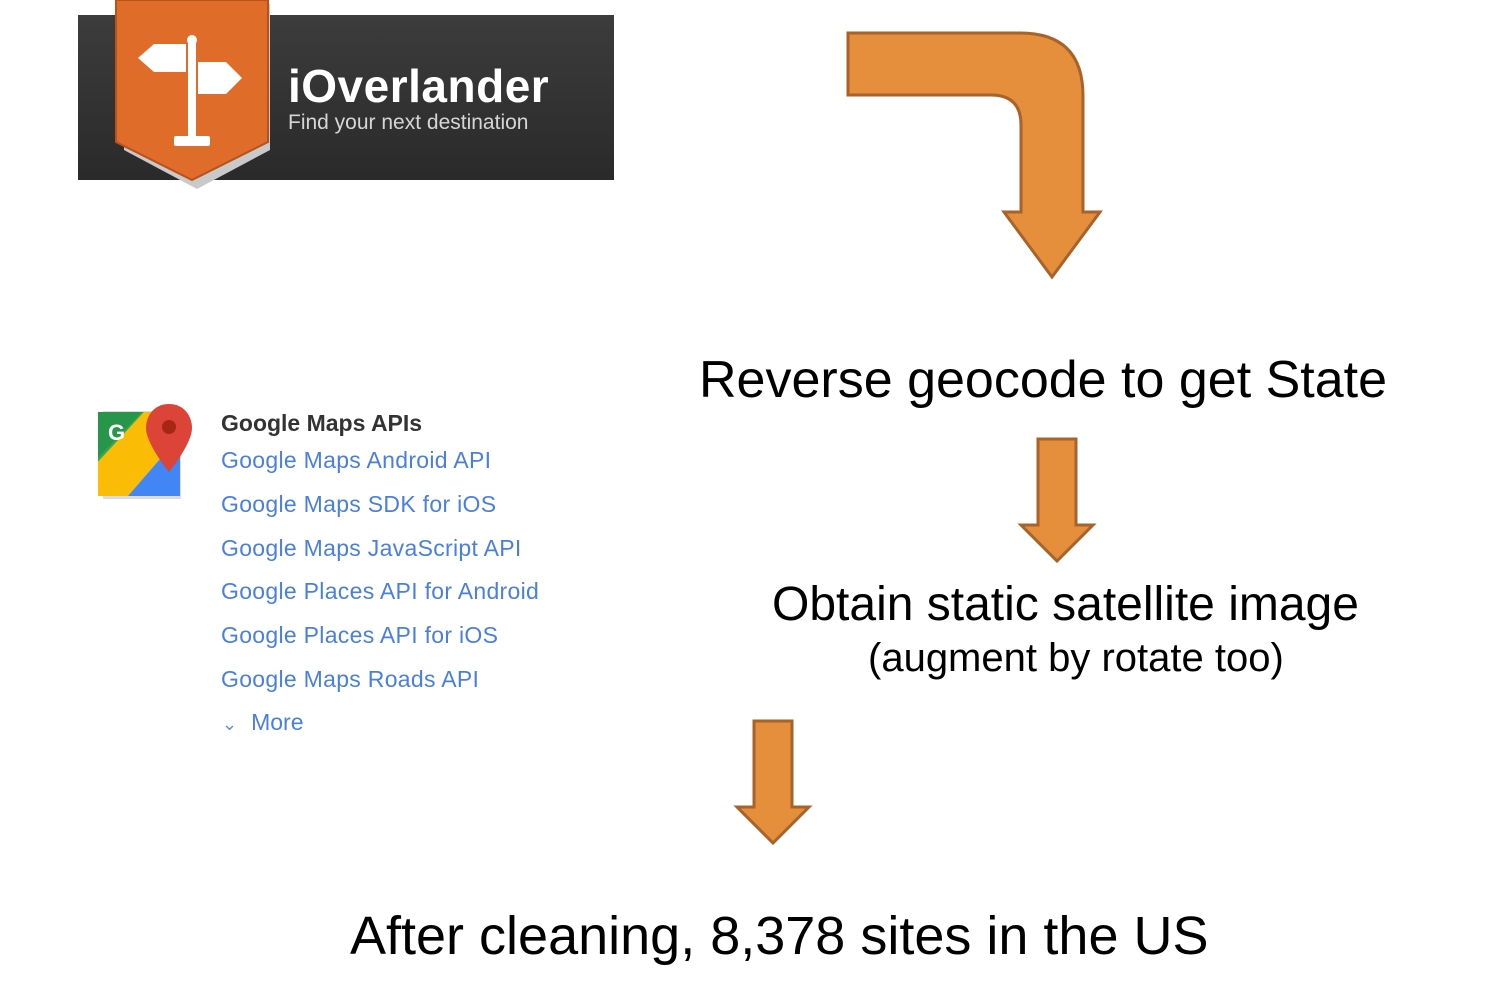 This screenshot has width=1510, height=988. I want to click on link-places-api-android: Google Places API for Android, so click(380, 591).